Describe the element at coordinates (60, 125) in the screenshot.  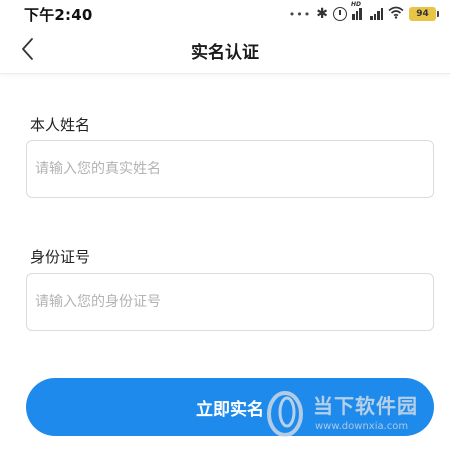
I see `name-label: 本人姓名` at that location.